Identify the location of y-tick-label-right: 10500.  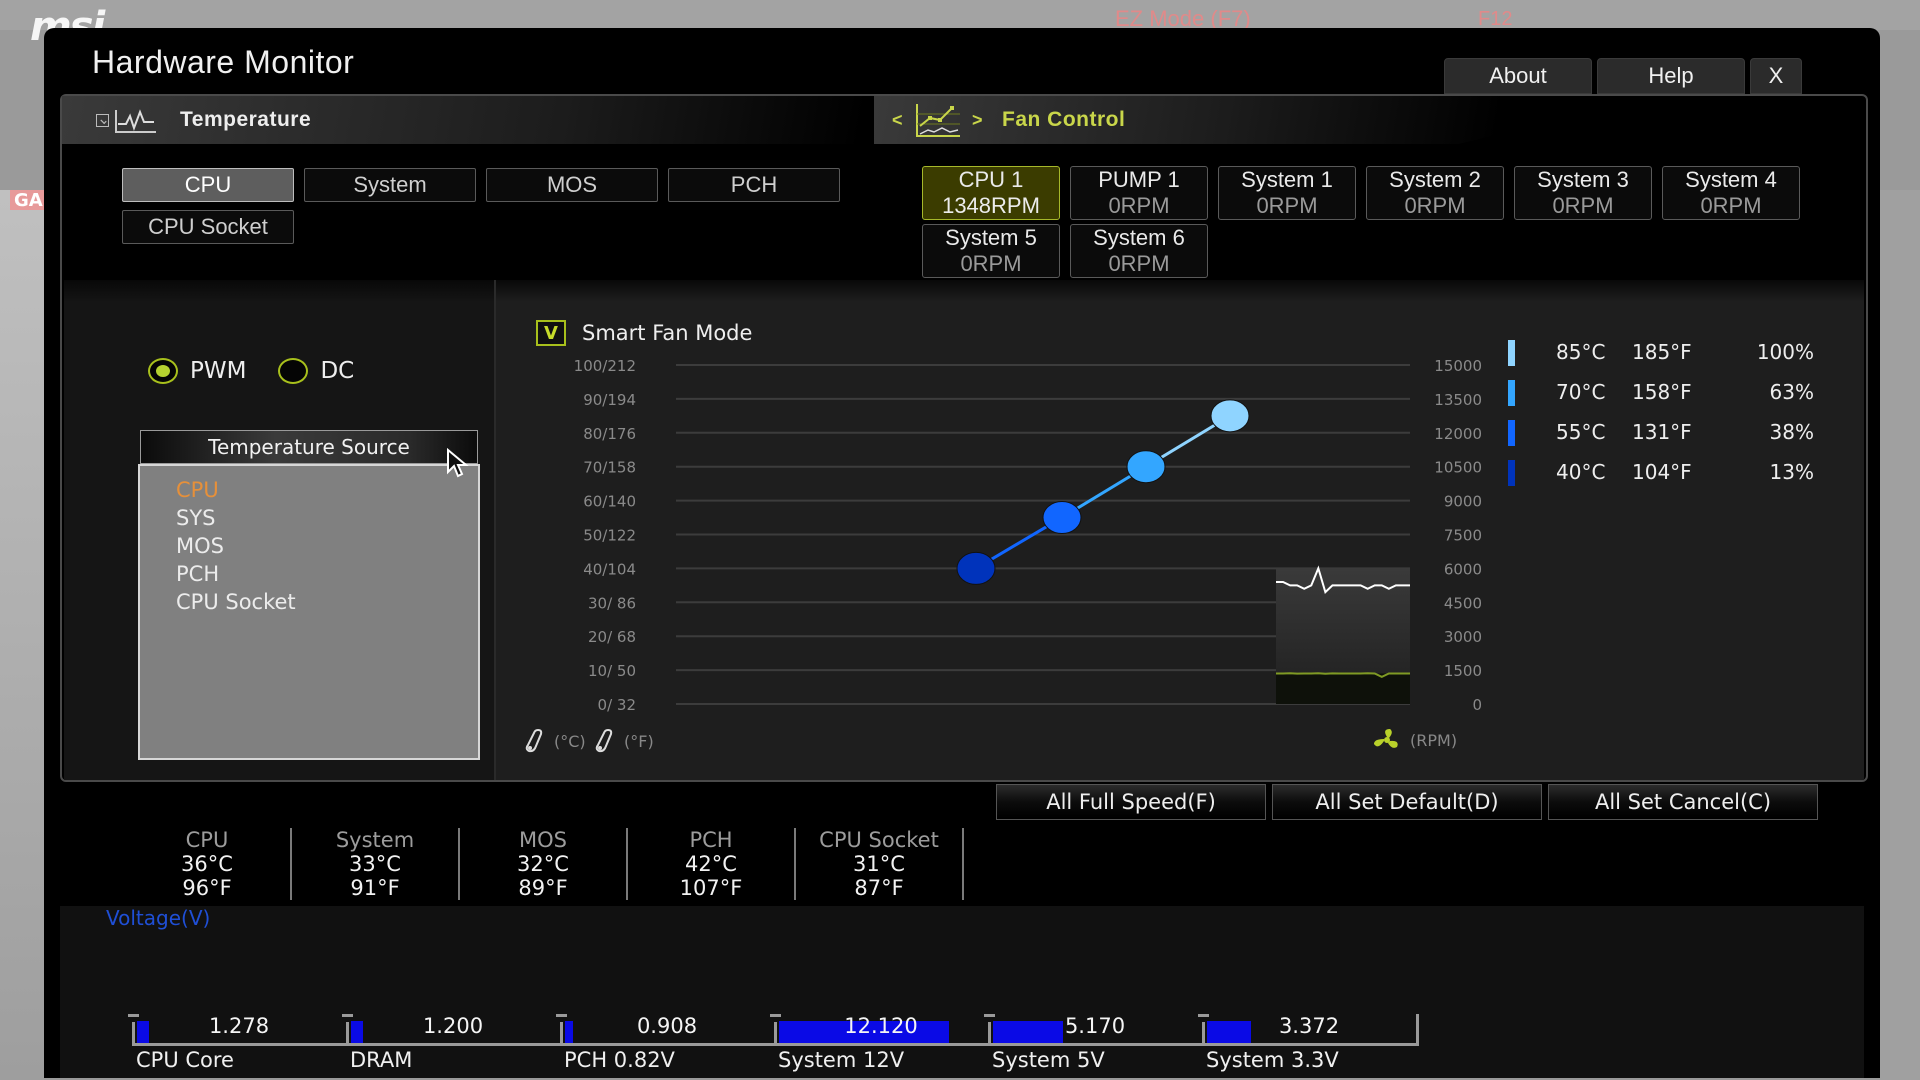
(1458, 468).